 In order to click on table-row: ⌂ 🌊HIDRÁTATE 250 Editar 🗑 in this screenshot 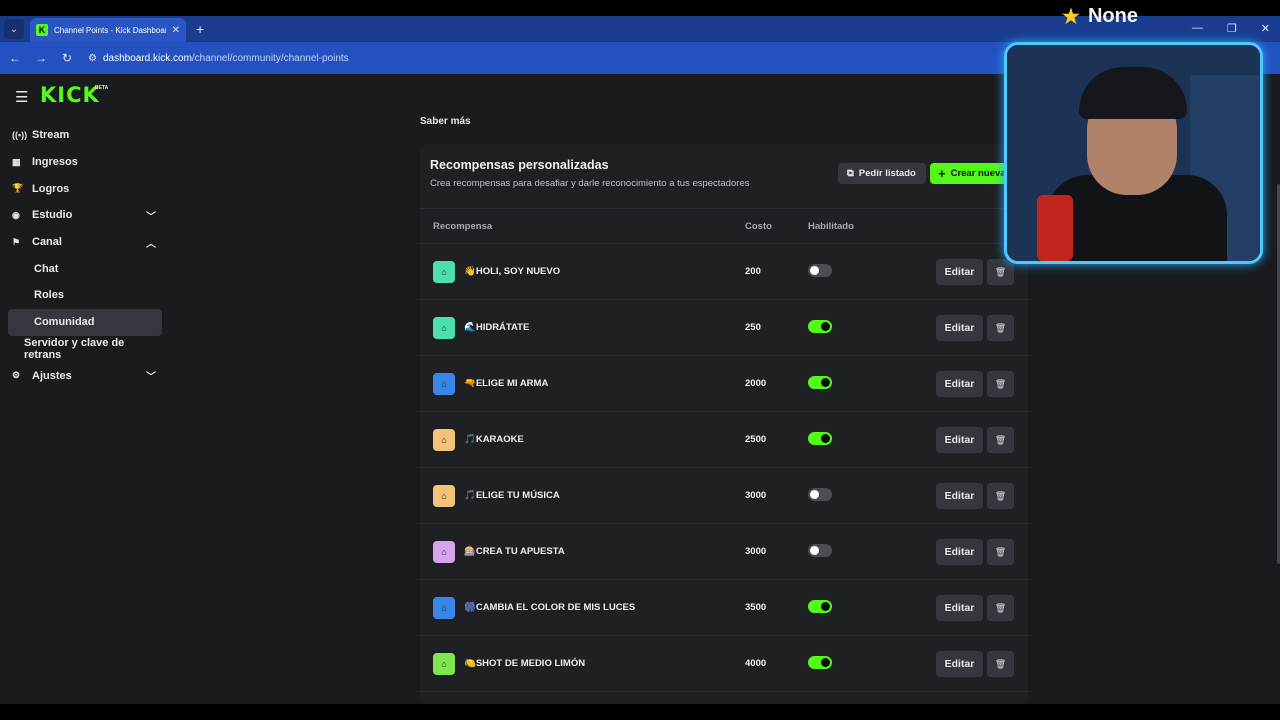, I will do `click(724, 328)`.